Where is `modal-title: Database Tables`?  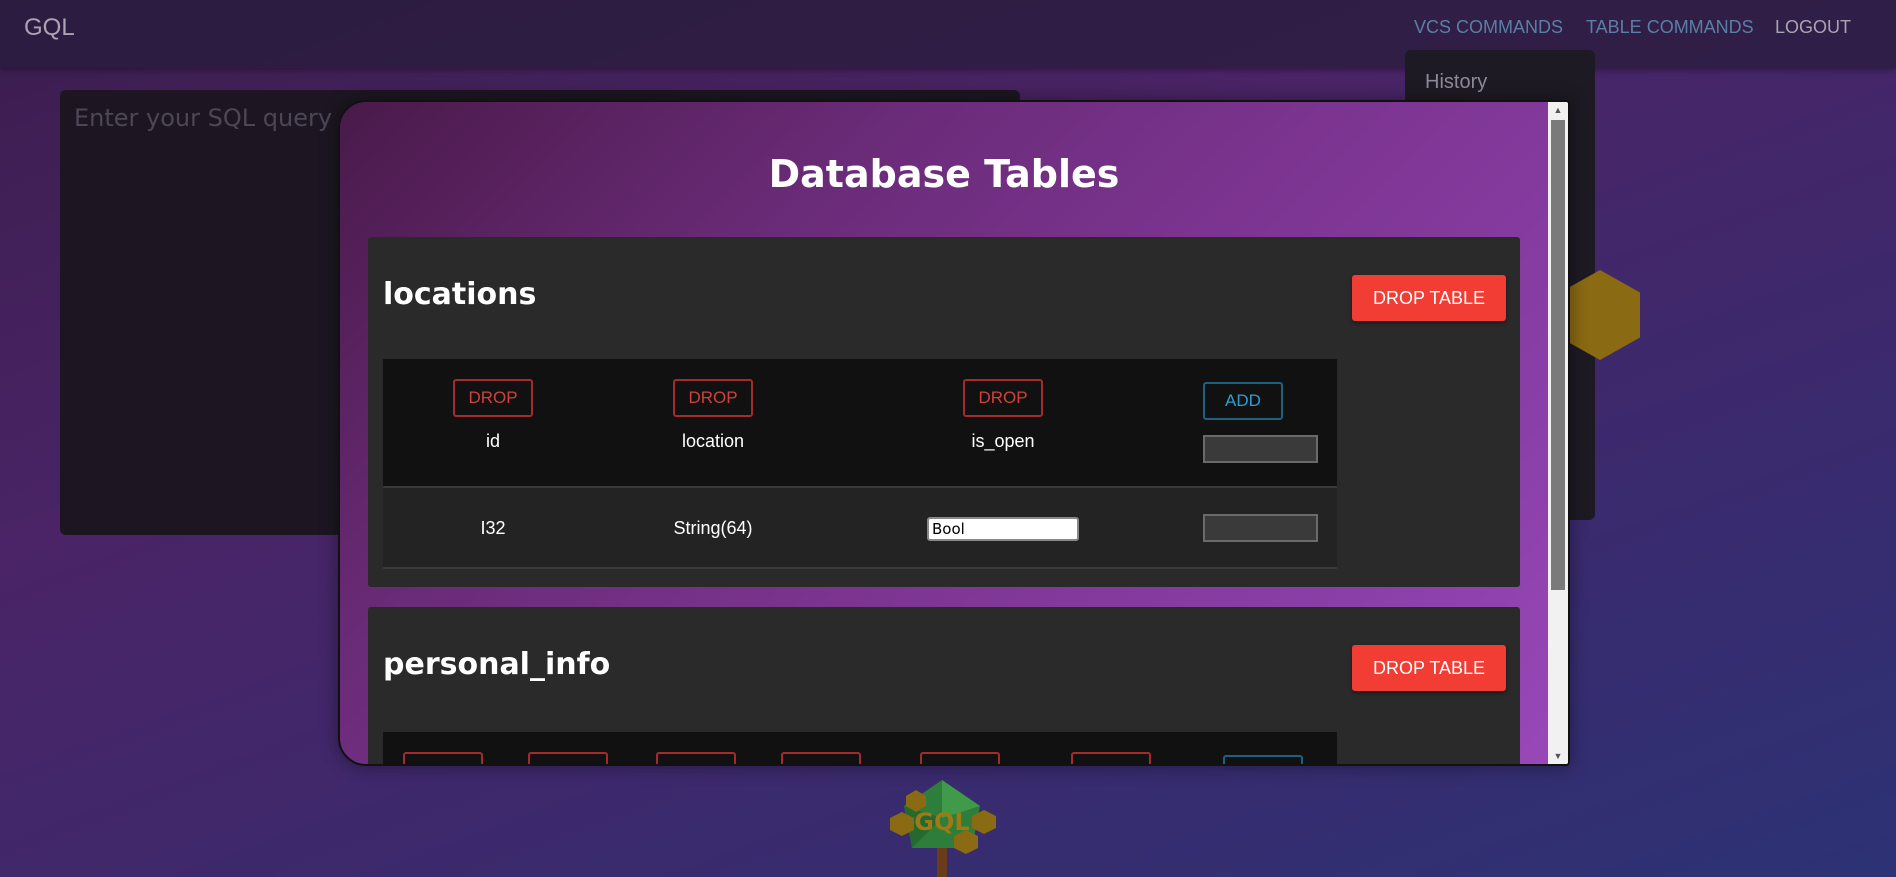
modal-title: Database Tables is located at coordinates (944, 174).